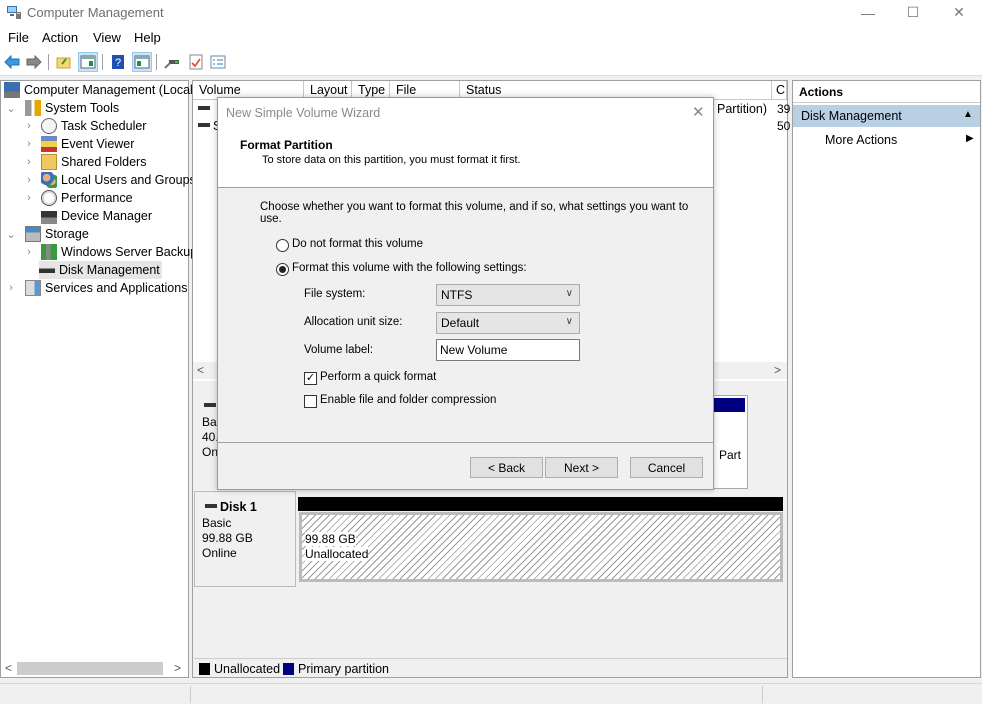  I want to click on disk1-info: Disk 1 Basic 99.88 GB Online, so click(245, 539).